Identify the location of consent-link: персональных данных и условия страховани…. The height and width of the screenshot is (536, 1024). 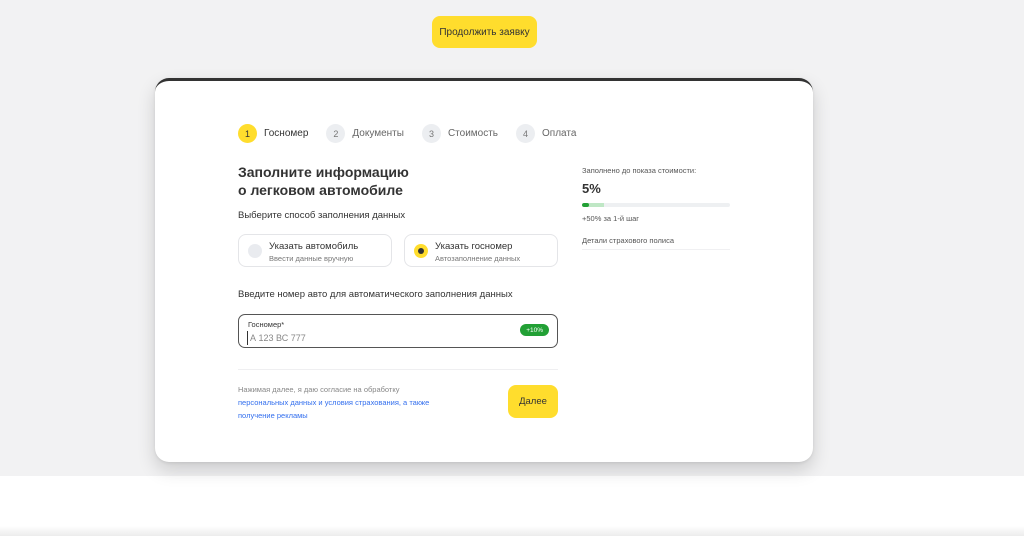
(333, 409).